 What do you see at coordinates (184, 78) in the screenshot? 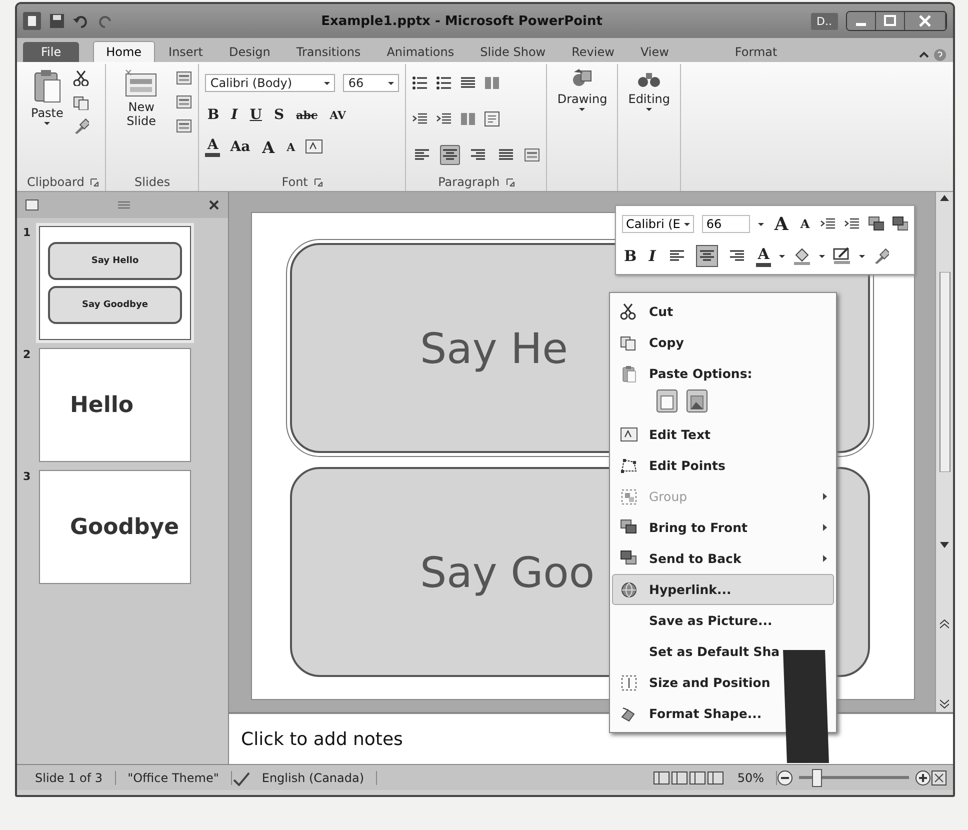
I see `layout-icon` at bounding box center [184, 78].